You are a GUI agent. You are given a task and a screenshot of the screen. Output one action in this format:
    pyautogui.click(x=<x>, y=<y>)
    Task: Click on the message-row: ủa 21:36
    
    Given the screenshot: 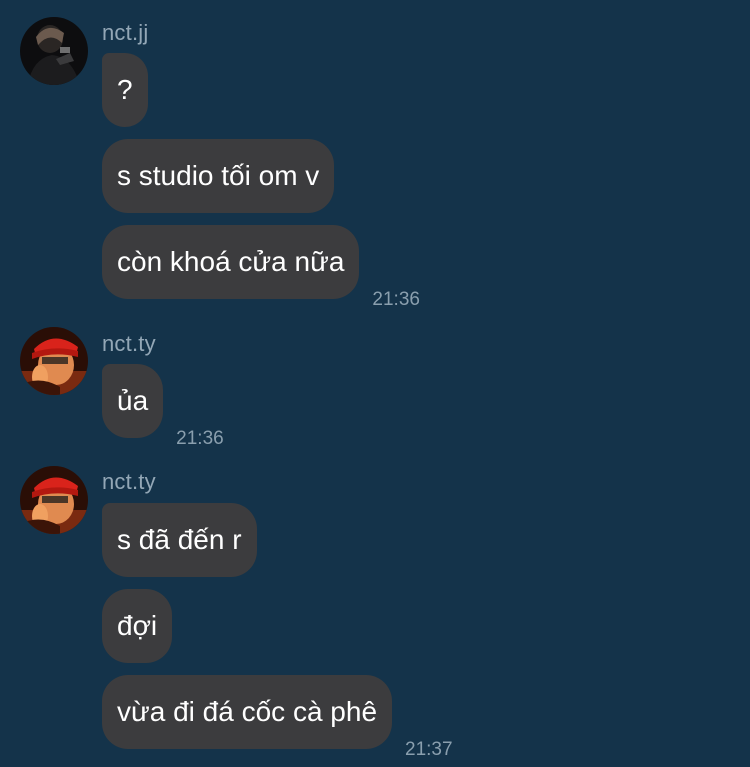 What is the action you would take?
    pyautogui.click(x=163, y=406)
    